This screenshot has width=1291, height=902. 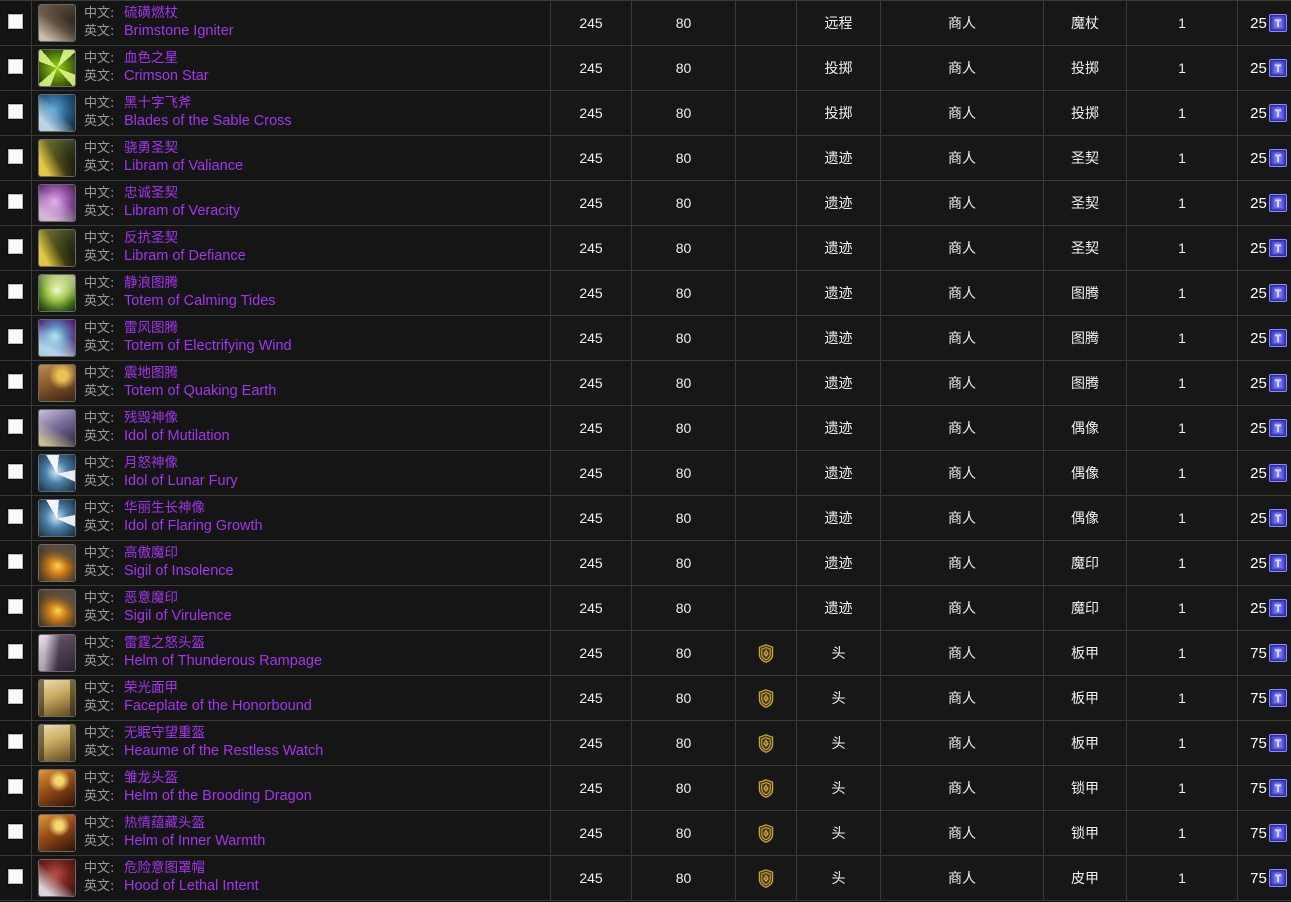 What do you see at coordinates (291, 293) in the screenshot?
I see `item-name-cell: 中文: 静浪图腾 英文: Totem of Calming Tides` at bounding box center [291, 293].